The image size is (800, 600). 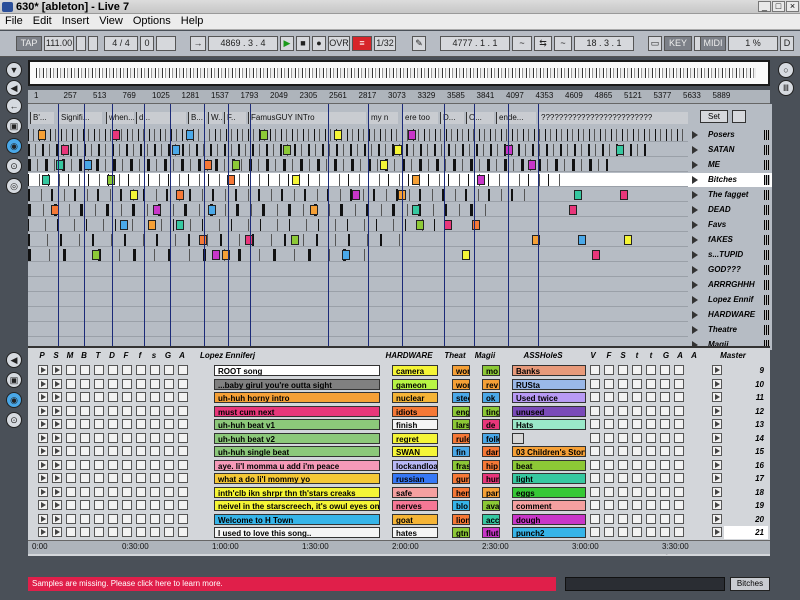 I want to click on clip-theatre: blo, so click(x=461, y=505).